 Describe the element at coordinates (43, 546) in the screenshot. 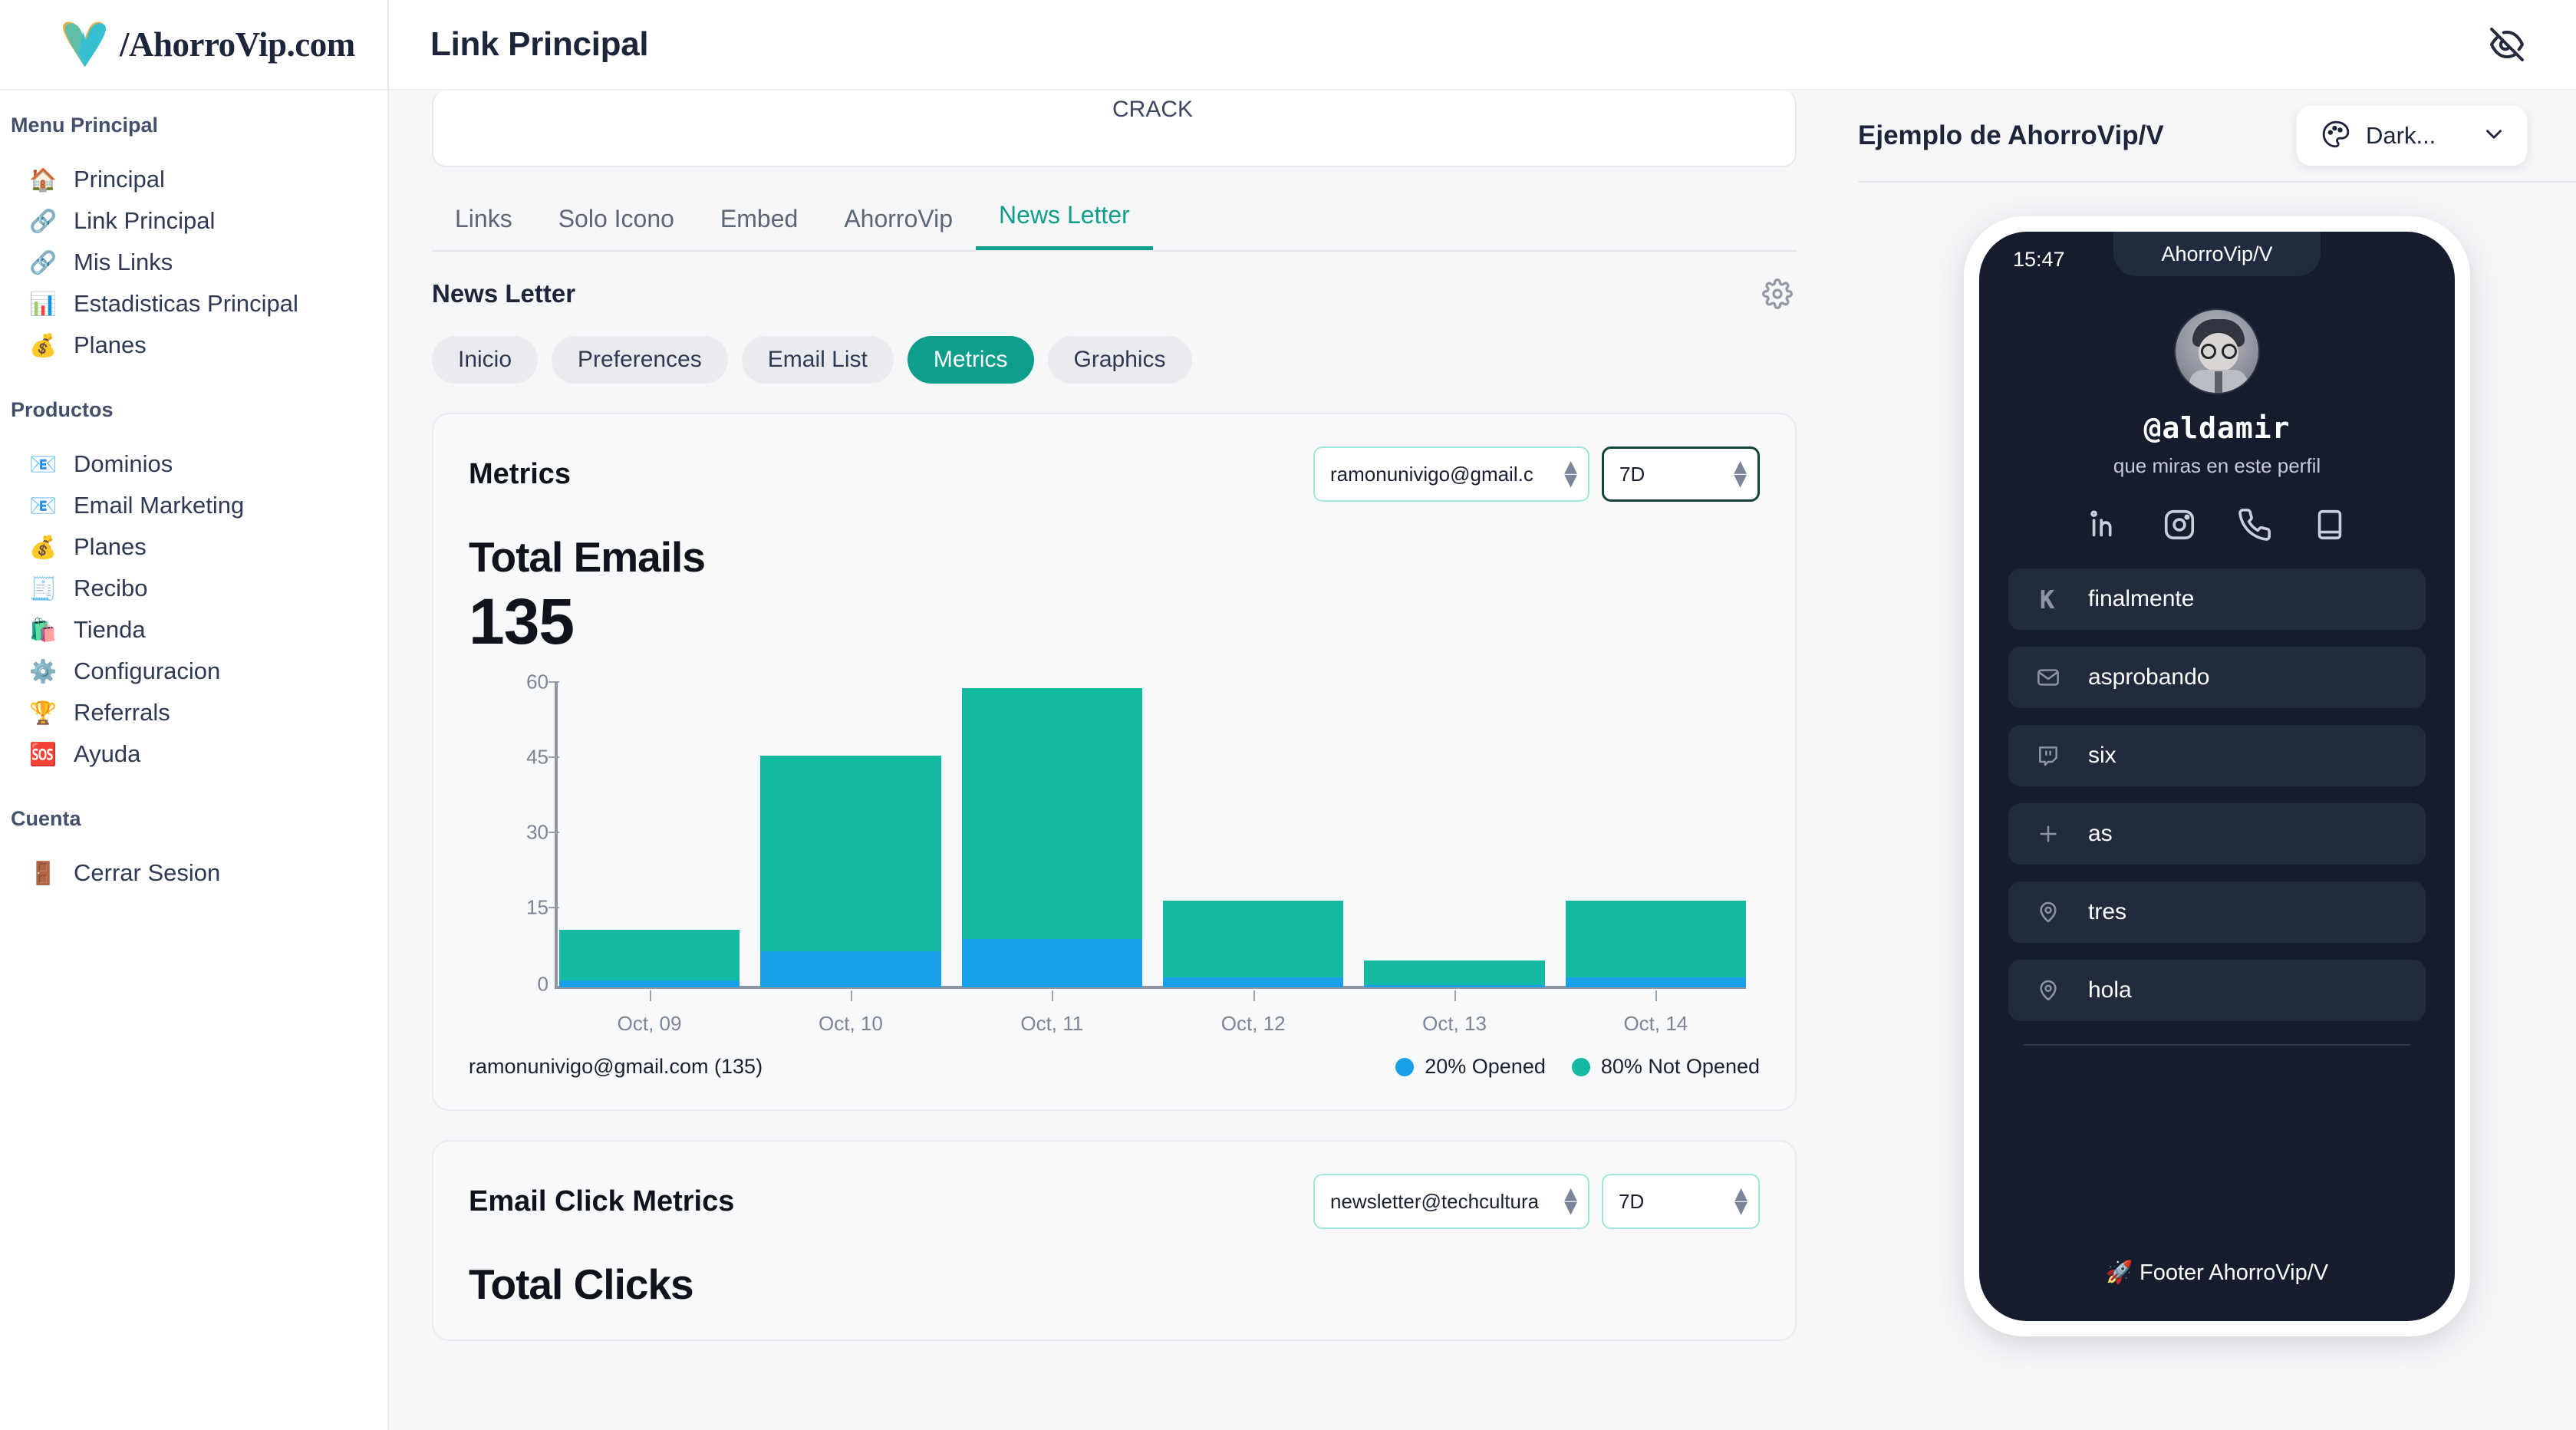

I see `money-bag-icon: 💰` at that location.